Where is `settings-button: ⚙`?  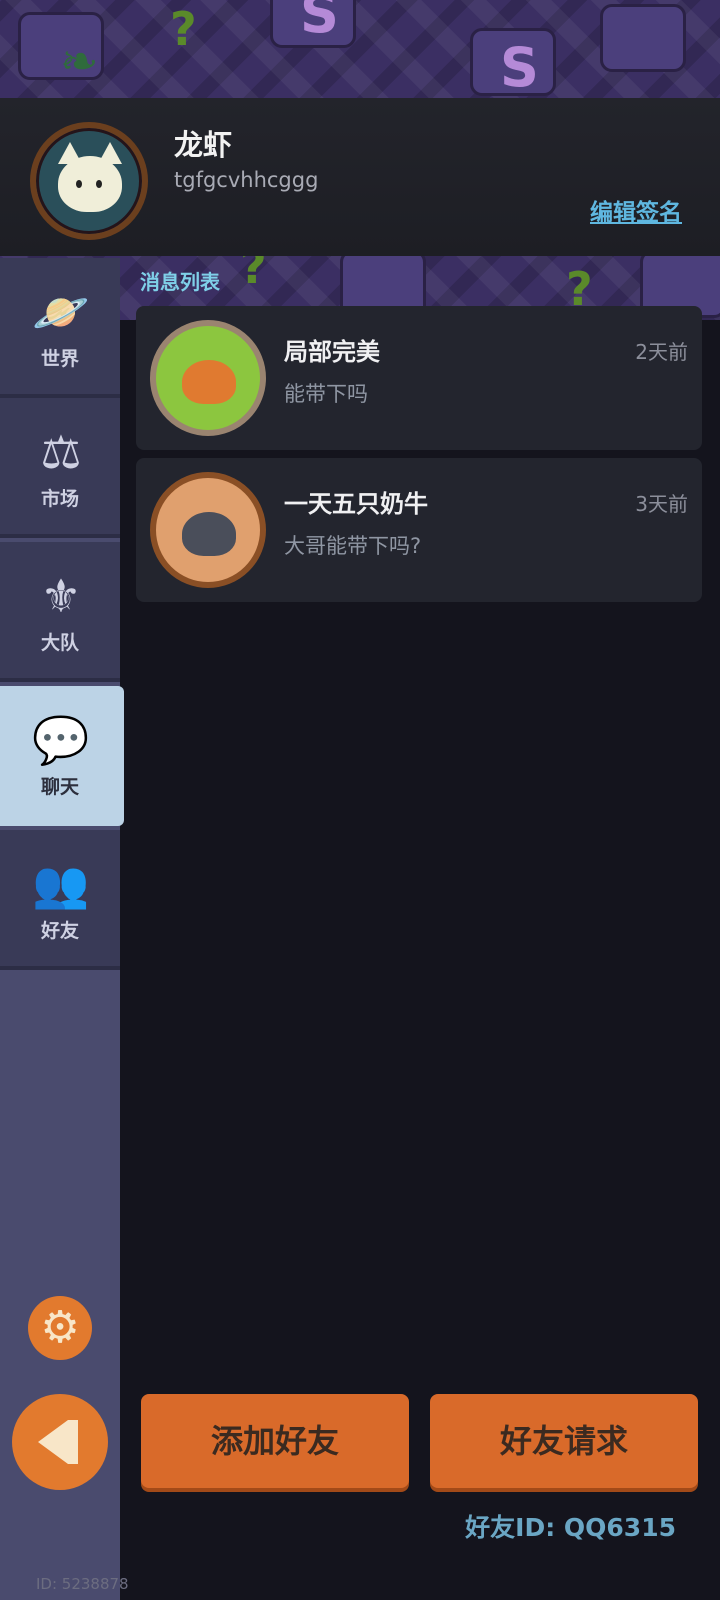
settings-button: ⚙ is located at coordinates (60, 1328).